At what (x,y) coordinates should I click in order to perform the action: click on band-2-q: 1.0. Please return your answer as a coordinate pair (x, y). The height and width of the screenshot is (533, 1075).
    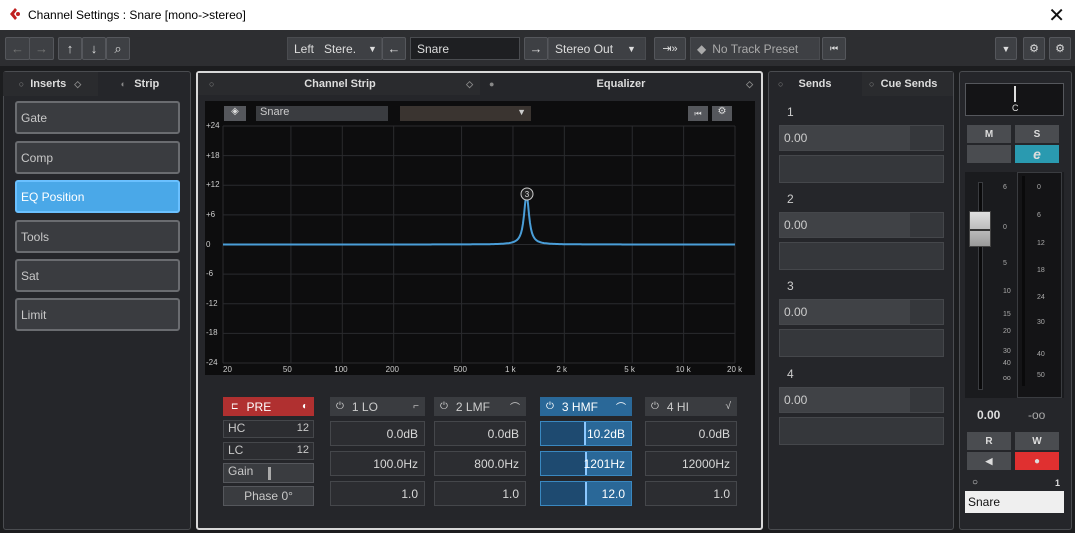
    Looking at the image, I should click on (480, 493).